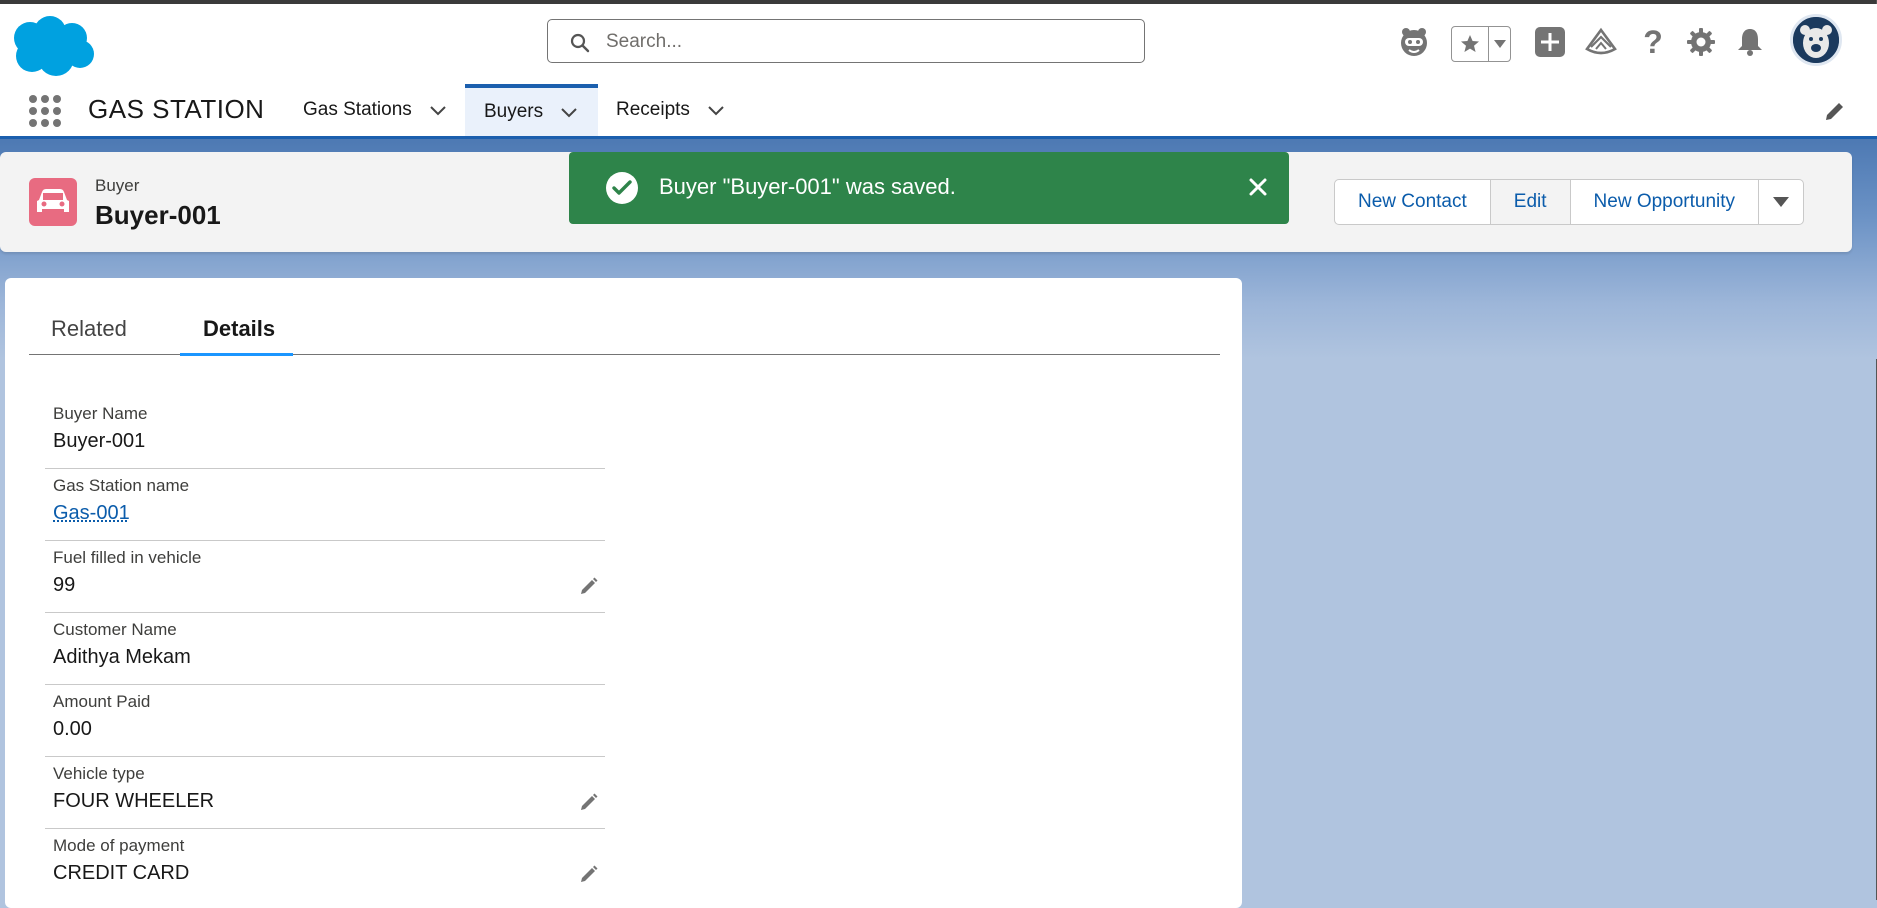 The width and height of the screenshot is (1877, 908). I want to click on favorites-dropdown-icon, so click(1499, 44).